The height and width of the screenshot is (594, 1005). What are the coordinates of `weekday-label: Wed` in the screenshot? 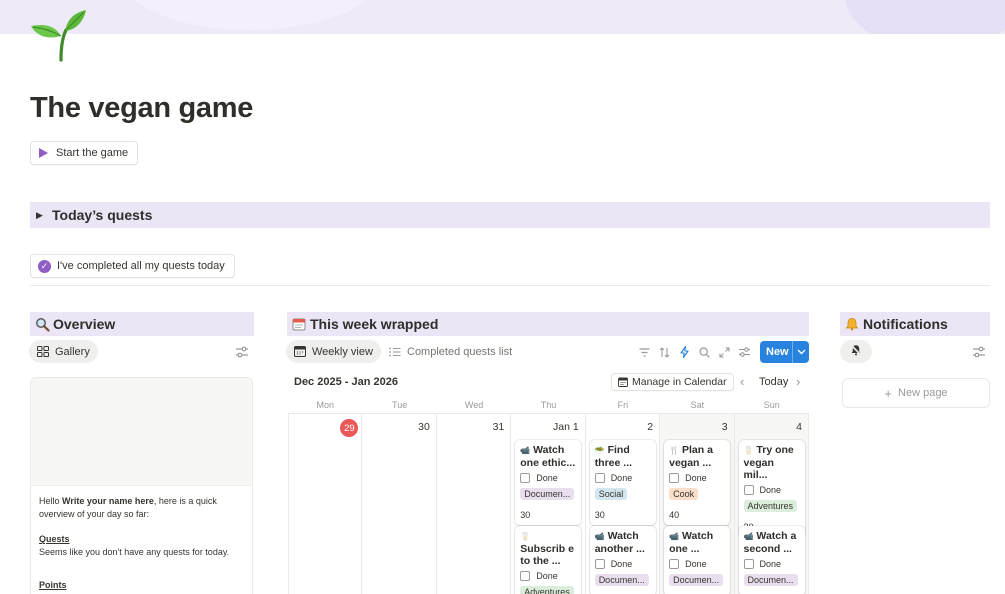 It's located at (474, 405).